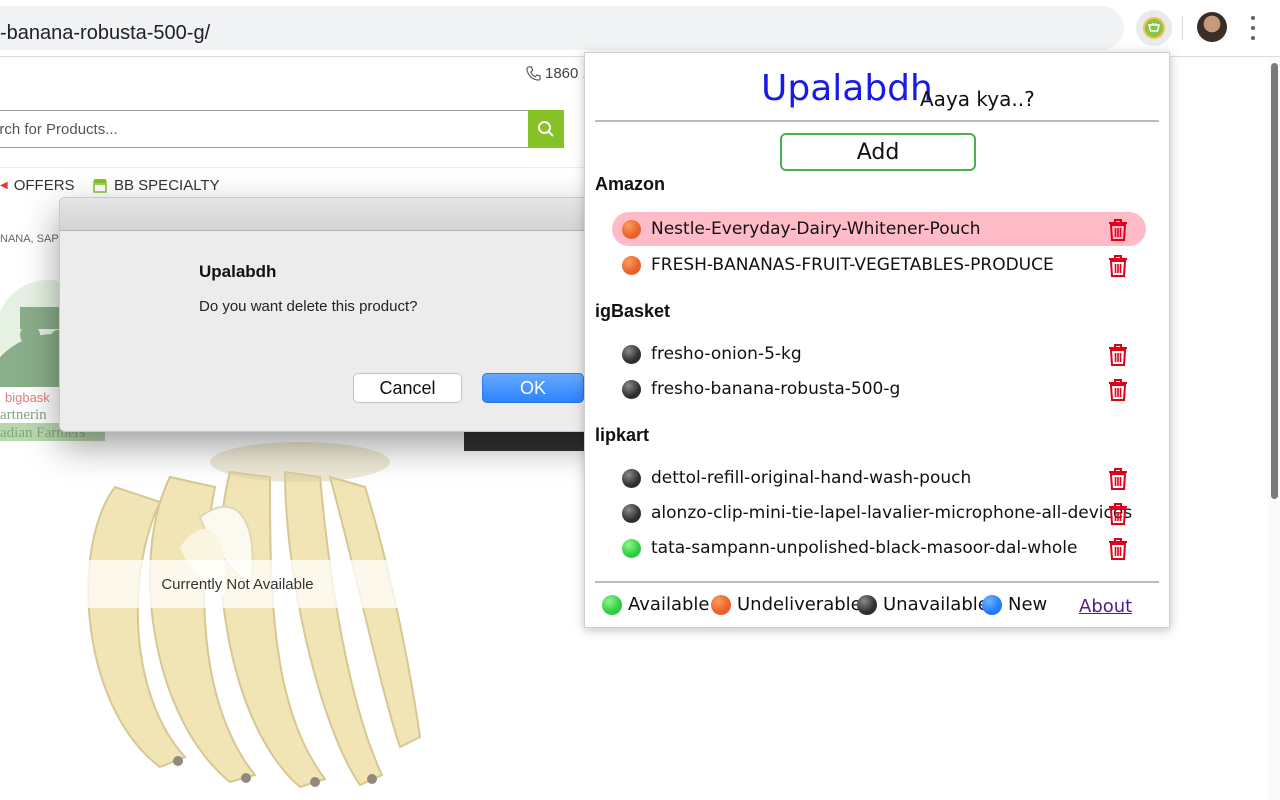  What do you see at coordinates (525, 440) in the screenshot?
I see `hidden-page-button` at bounding box center [525, 440].